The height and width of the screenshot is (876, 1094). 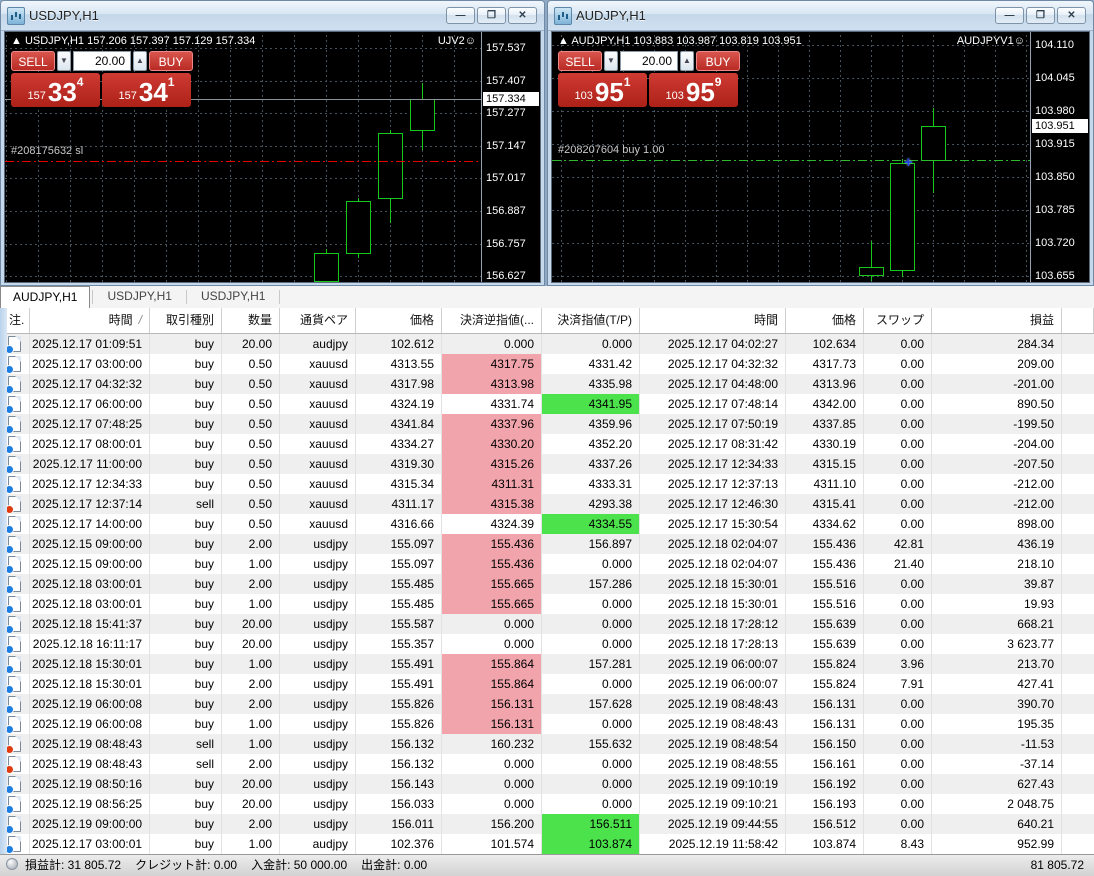 I want to click on column-header: 決済指値(T/P), so click(x=591, y=320).